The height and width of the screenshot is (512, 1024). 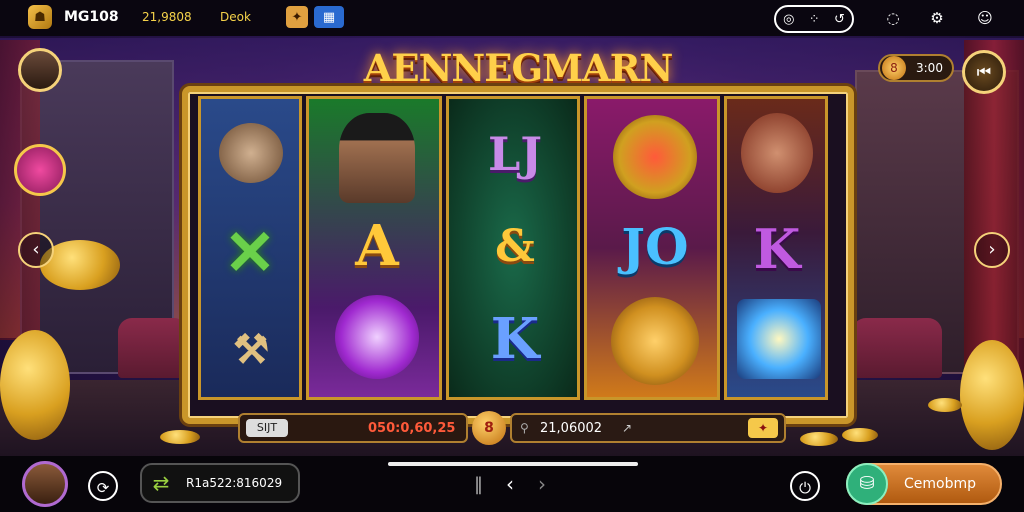 I want to click on top-status-bar: ☗ MG108 21,9808 Deok ✦ ▦ ◎ ⁘ ↺ ◌ ⚙ ☺, so click(x=512, y=18).